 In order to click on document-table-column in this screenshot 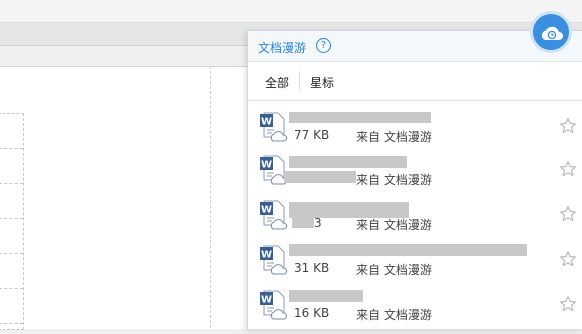, I will do `click(12, 221)`.